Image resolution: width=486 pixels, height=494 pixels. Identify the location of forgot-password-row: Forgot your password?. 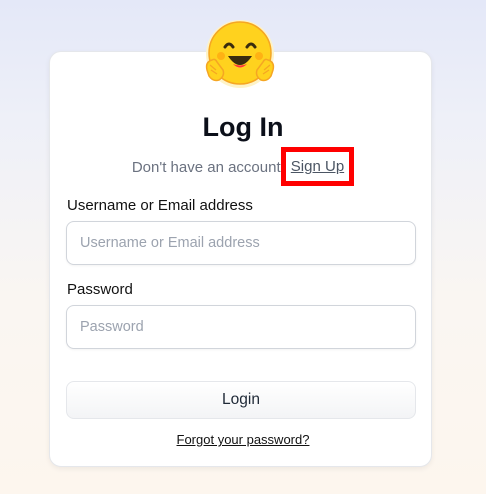
(243, 439).